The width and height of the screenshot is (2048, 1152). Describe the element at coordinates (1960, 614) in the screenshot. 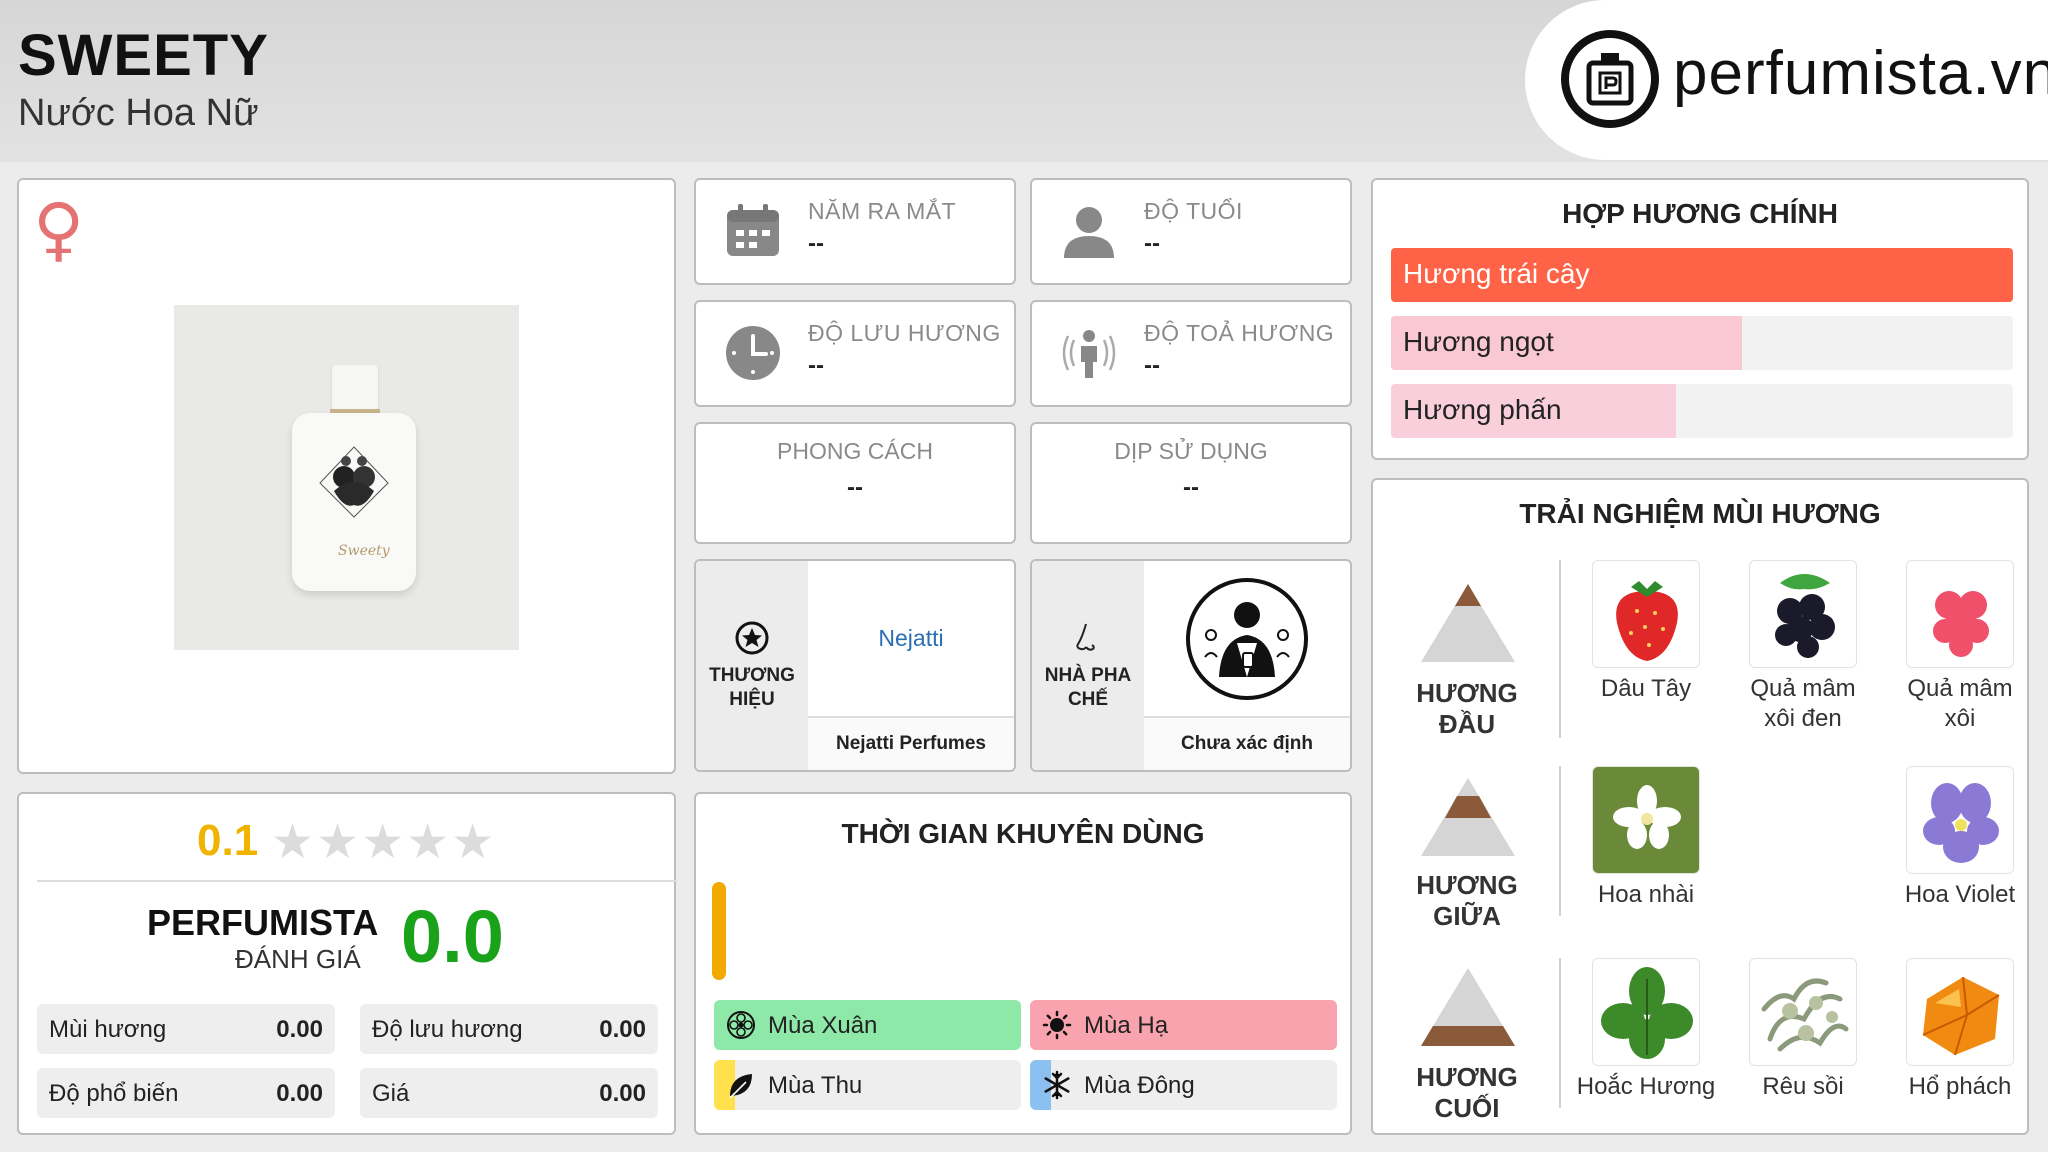

I see `raspberry-image` at that location.